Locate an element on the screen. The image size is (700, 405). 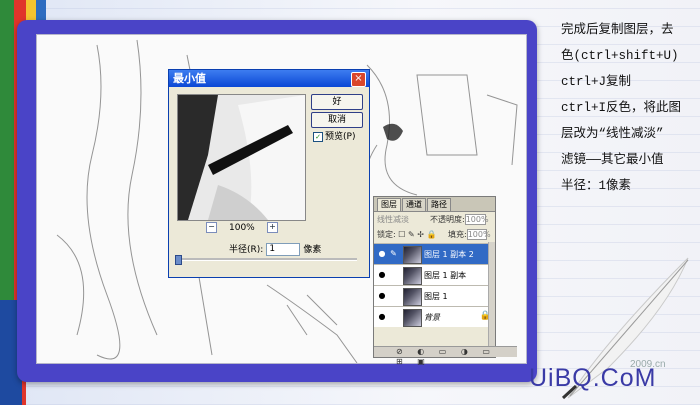
instruction-line: 半径：1像素 is located at coordinates (596, 186).